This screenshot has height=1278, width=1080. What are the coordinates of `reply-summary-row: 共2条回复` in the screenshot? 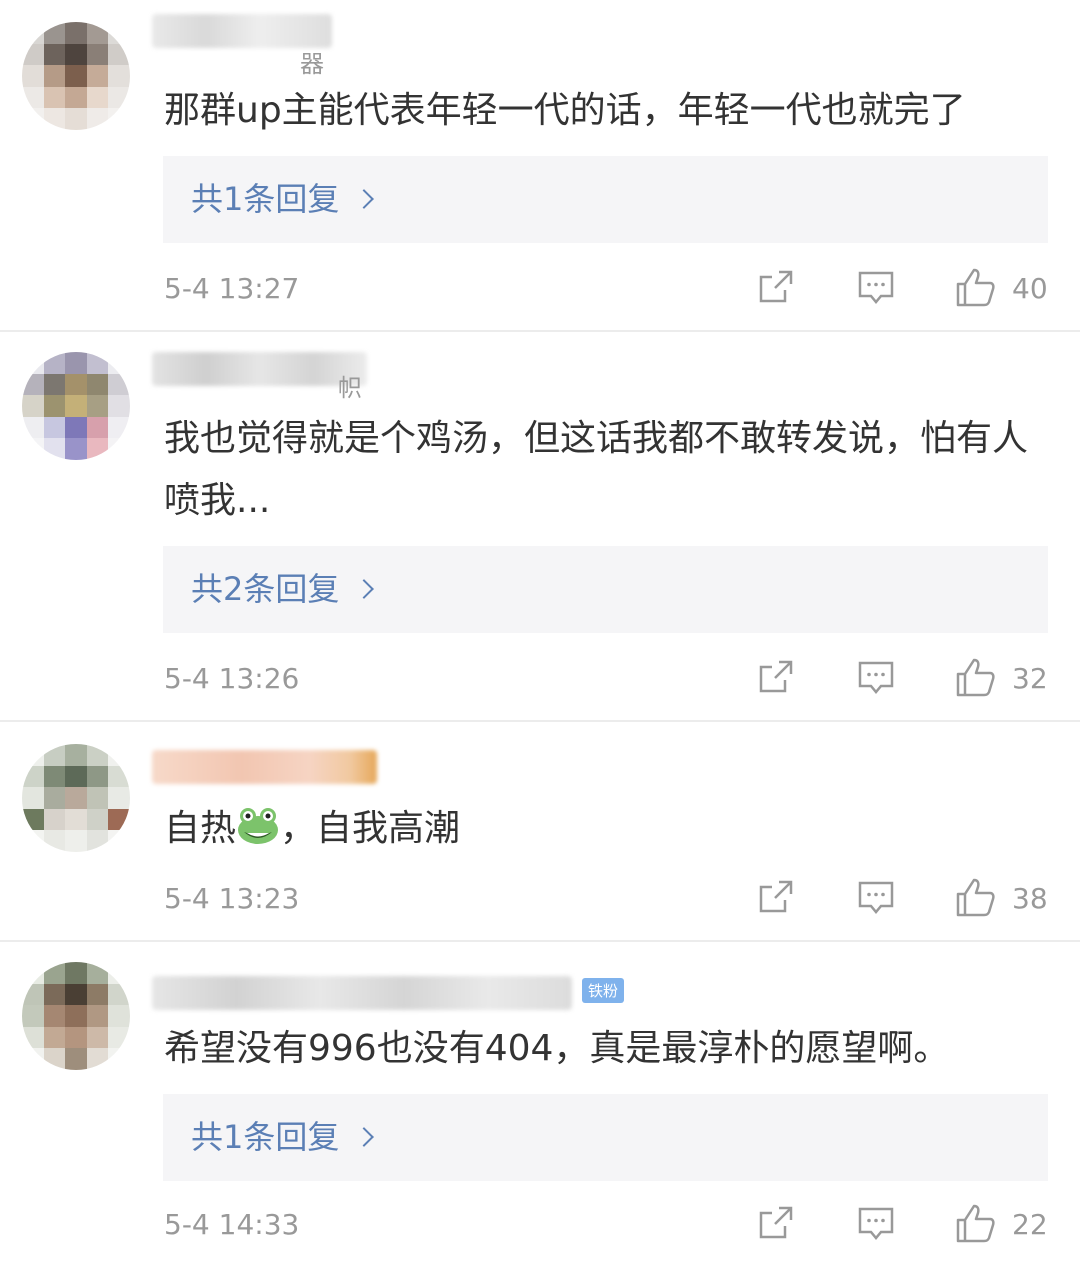 It's located at (283, 589).